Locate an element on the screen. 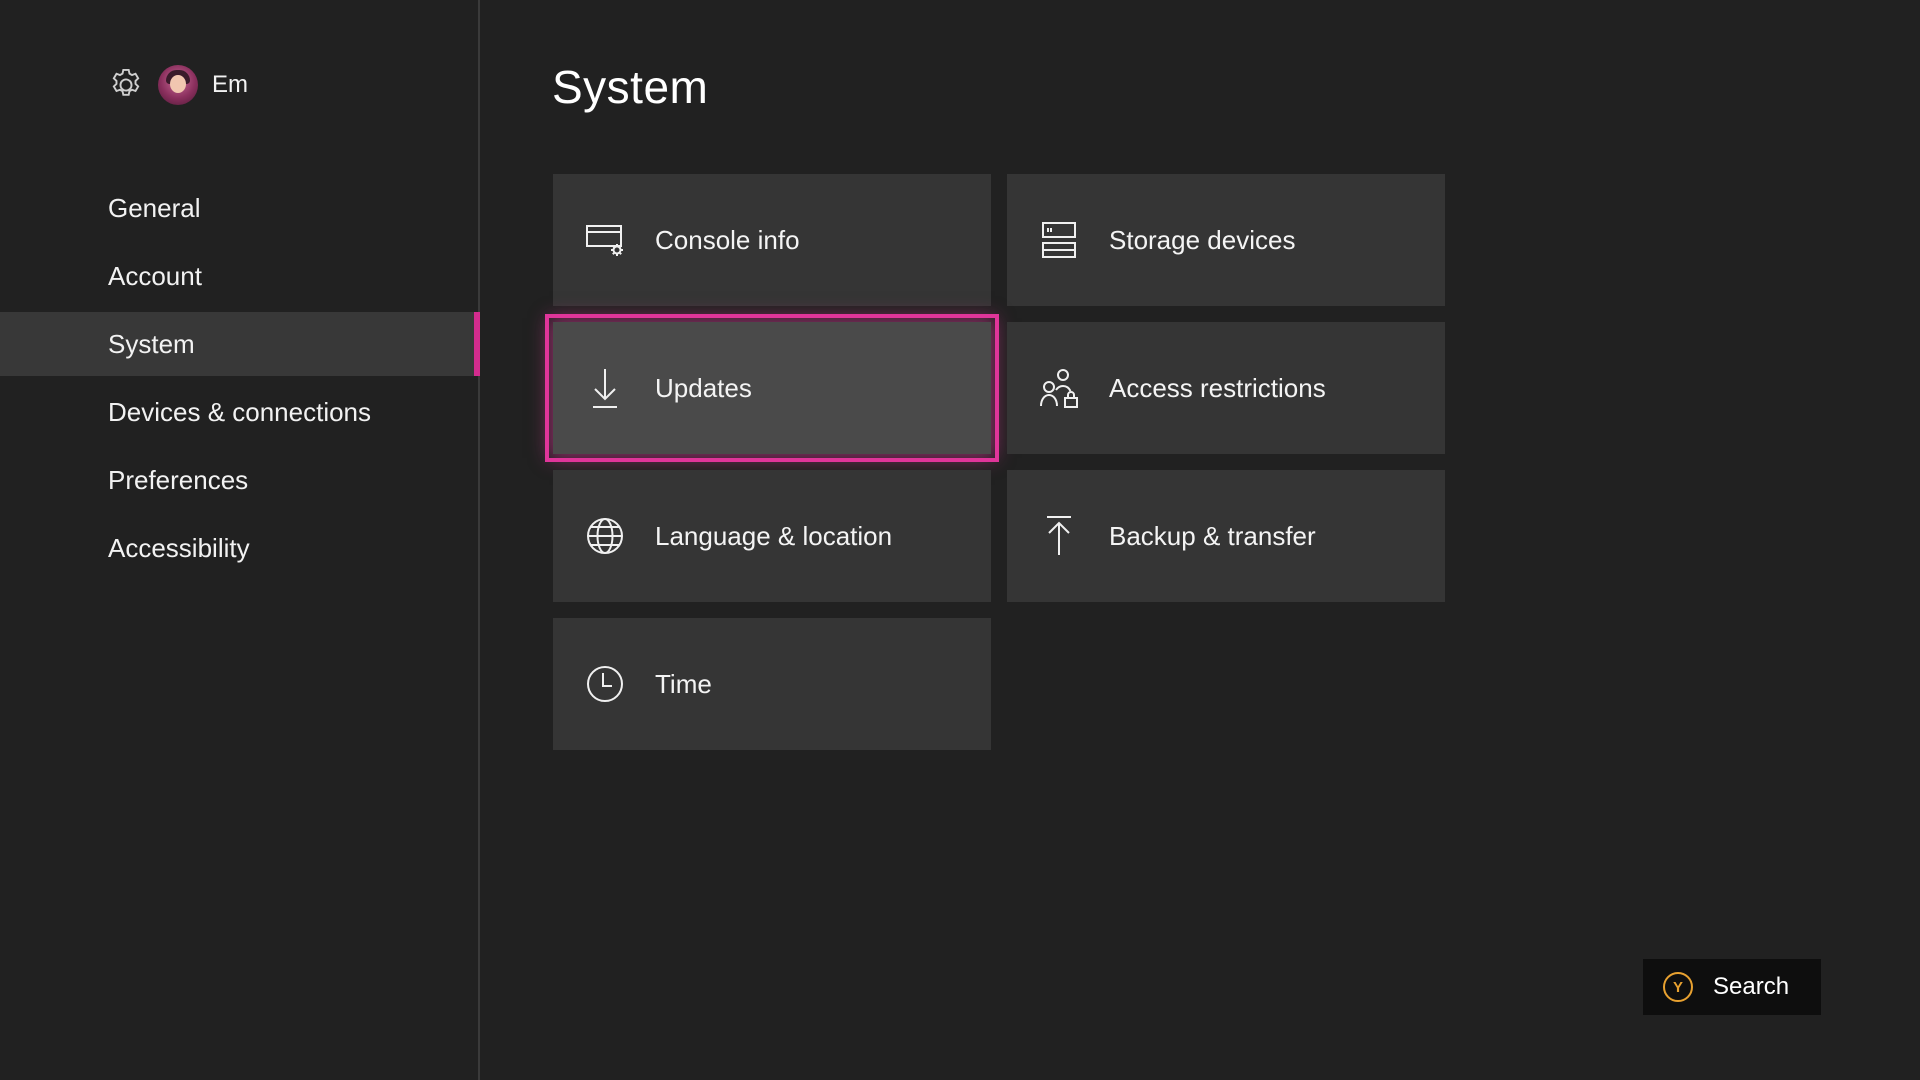 Image resolution: width=1920 pixels, height=1080 pixels. download-arrow-icon is located at coordinates (605, 388).